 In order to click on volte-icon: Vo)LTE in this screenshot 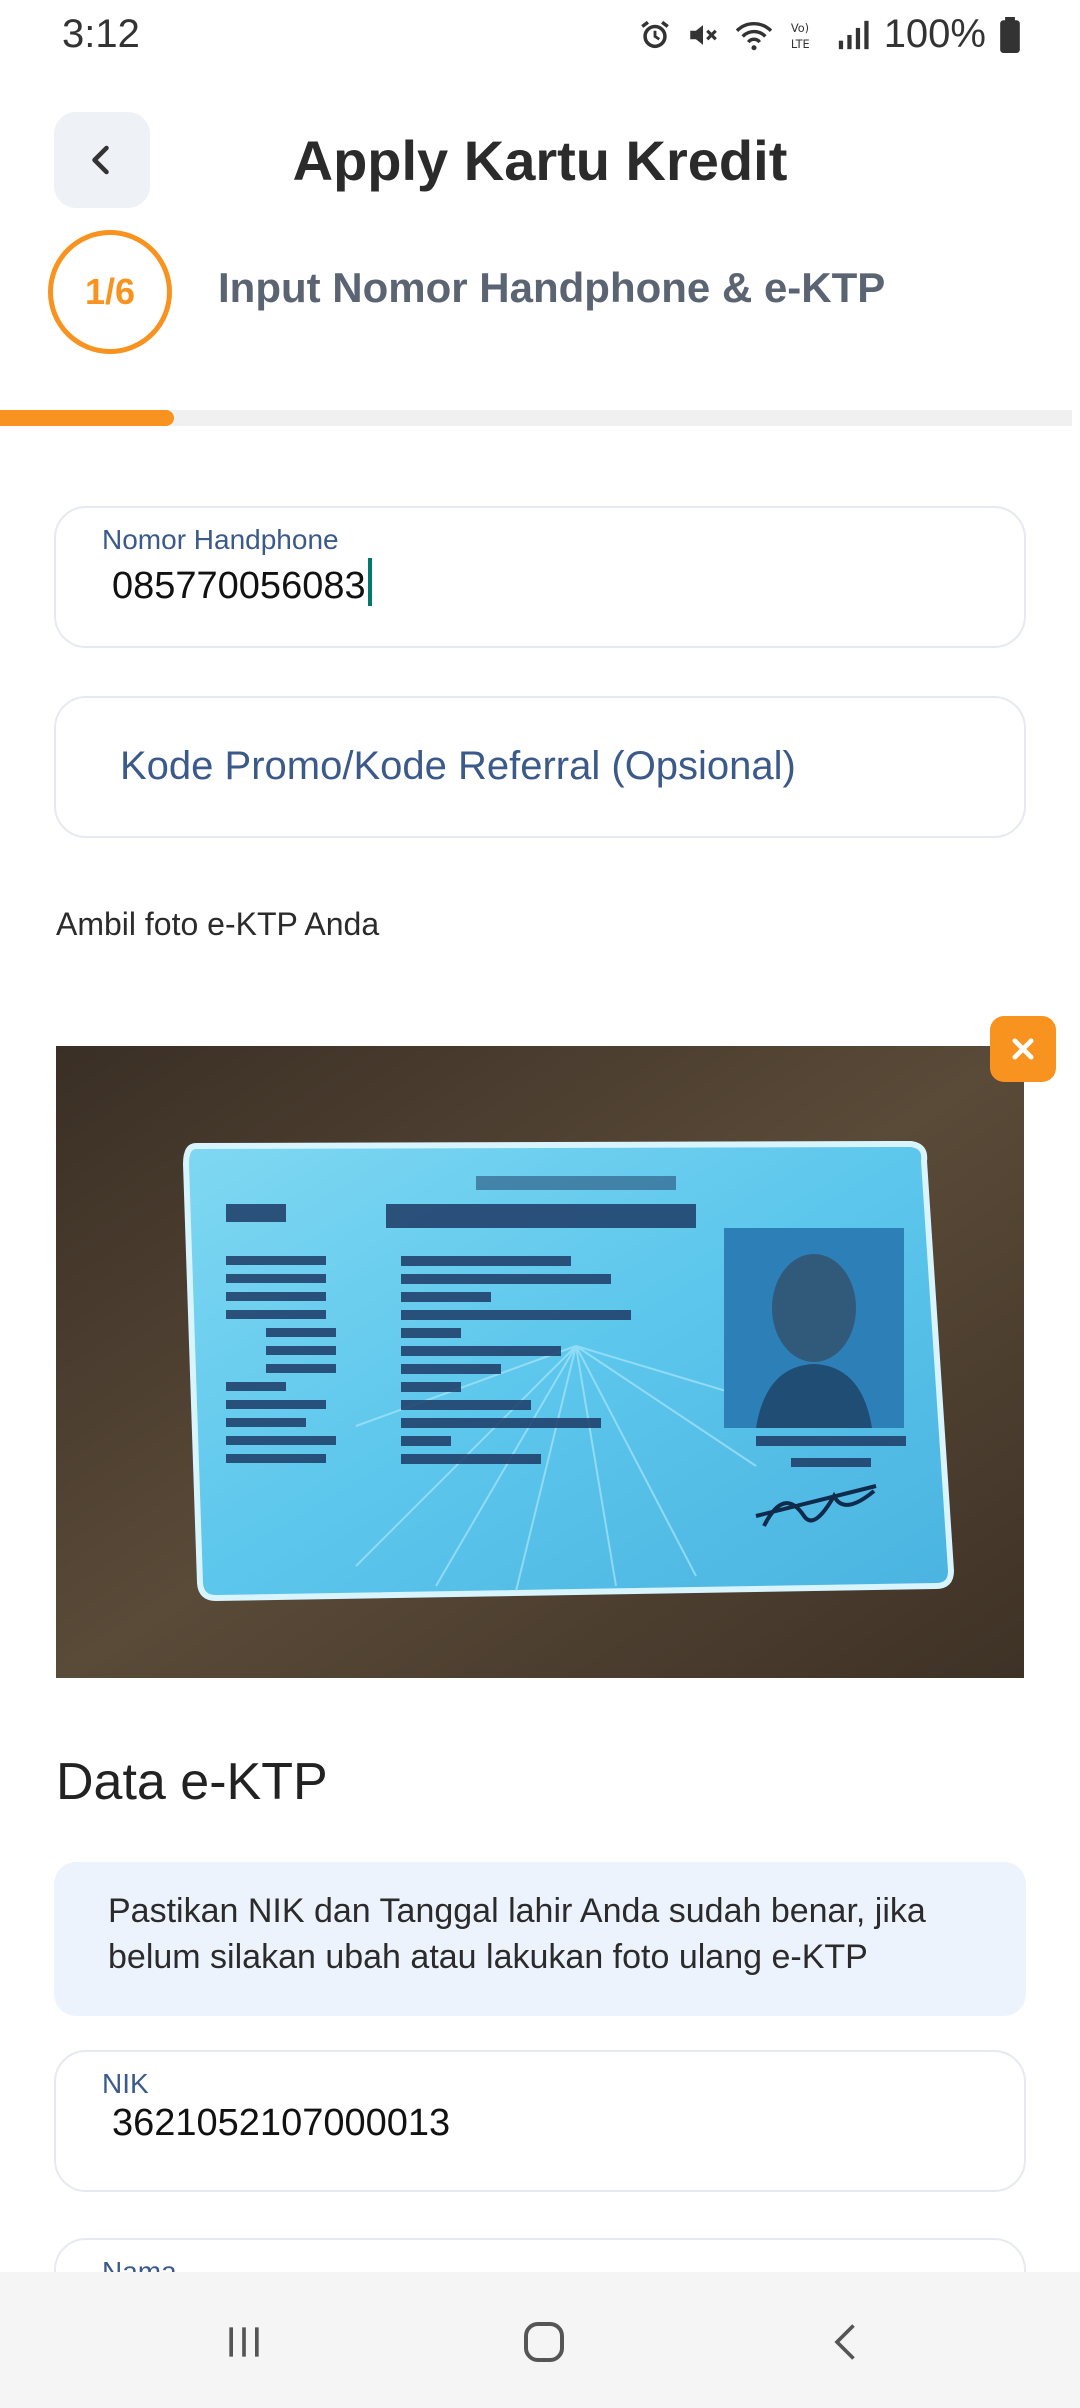, I will do `click(800, 36)`.